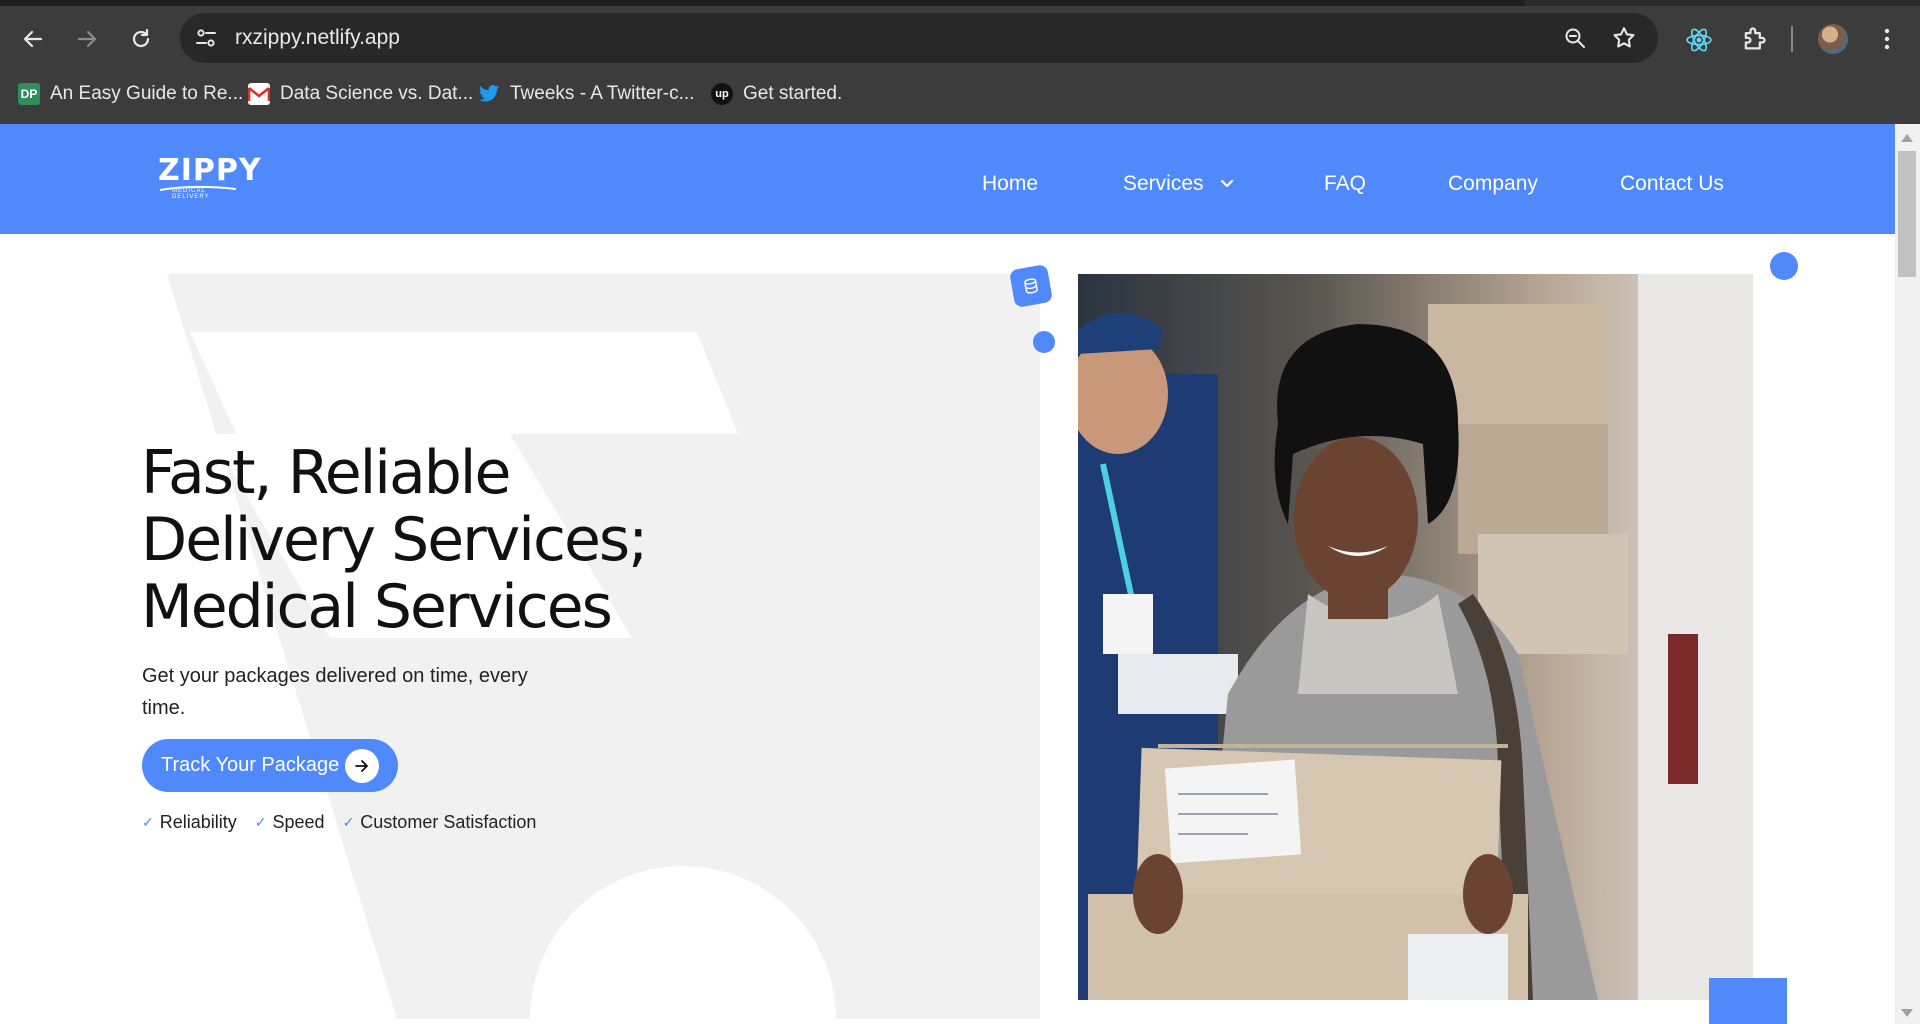 The height and width of the screenshot is (1024, 1920). I want to click on zippy-logo: ZIPPY MEDICAL DELIVERY, so click(210, 177).